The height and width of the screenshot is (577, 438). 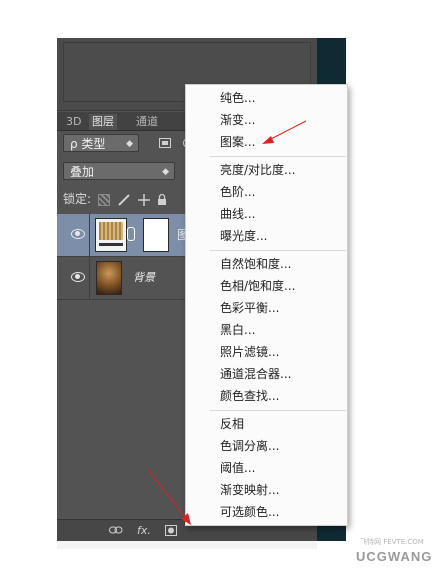 I want to click on watermark-logo: 飞特网 FEVTE.COM UCGWANG, so click(x=389, y=555).